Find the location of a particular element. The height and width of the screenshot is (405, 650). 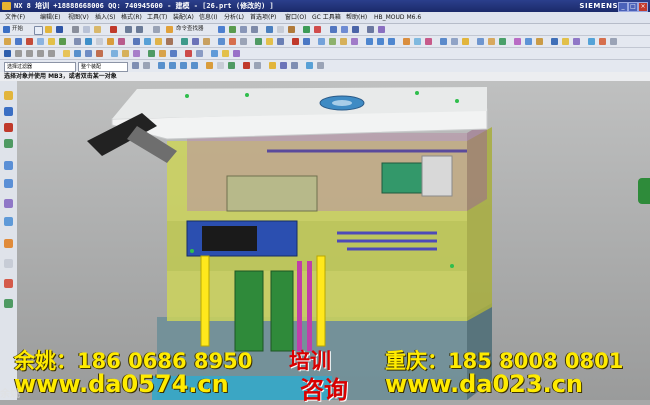

cast-process-icon is located at coordinates (269, 41).